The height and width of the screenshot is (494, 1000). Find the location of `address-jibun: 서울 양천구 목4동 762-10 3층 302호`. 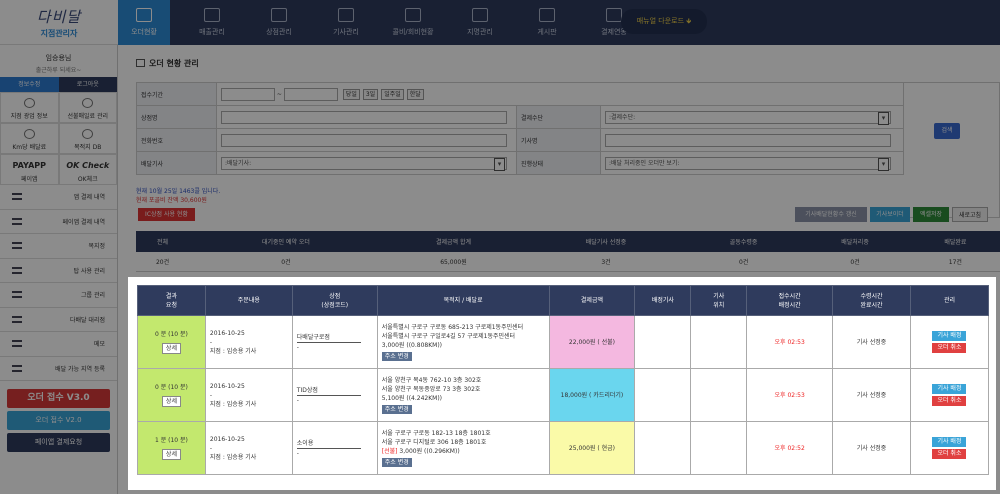

address-jibun: 서울 양천구 목4동 762-10 3층 302호 is located at coordinates (431, 380).